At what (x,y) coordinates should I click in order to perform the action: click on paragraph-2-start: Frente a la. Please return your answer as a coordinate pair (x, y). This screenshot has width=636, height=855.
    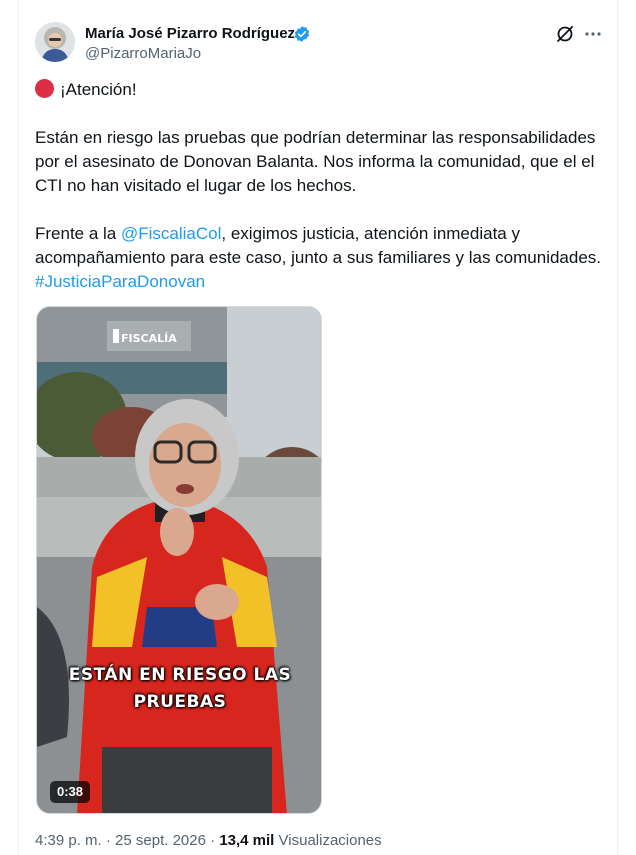
    Looking at the image, I should click on (78, 233).